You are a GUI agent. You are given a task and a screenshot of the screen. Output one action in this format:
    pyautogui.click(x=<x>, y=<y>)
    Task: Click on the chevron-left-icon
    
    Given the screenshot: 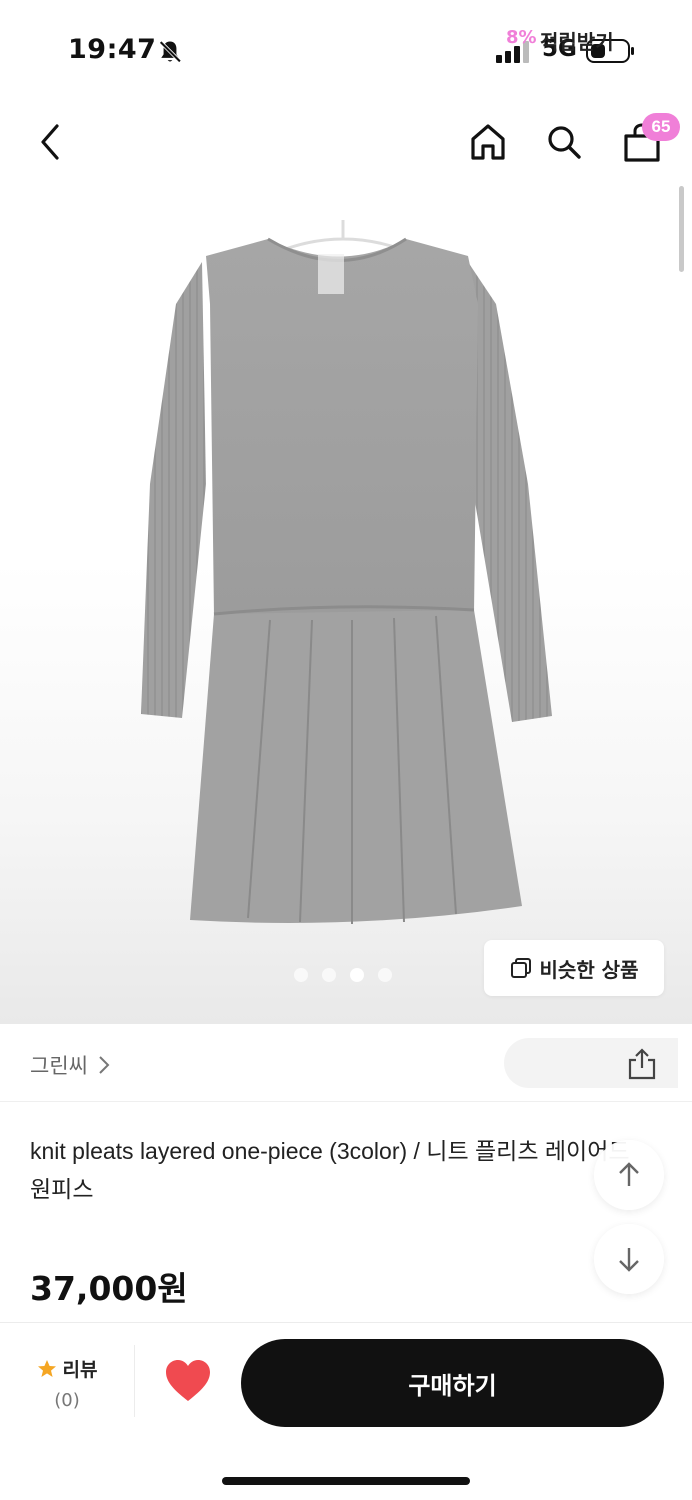 What is the action you would take?
    pyautogui.click(x=50, y=142)
    